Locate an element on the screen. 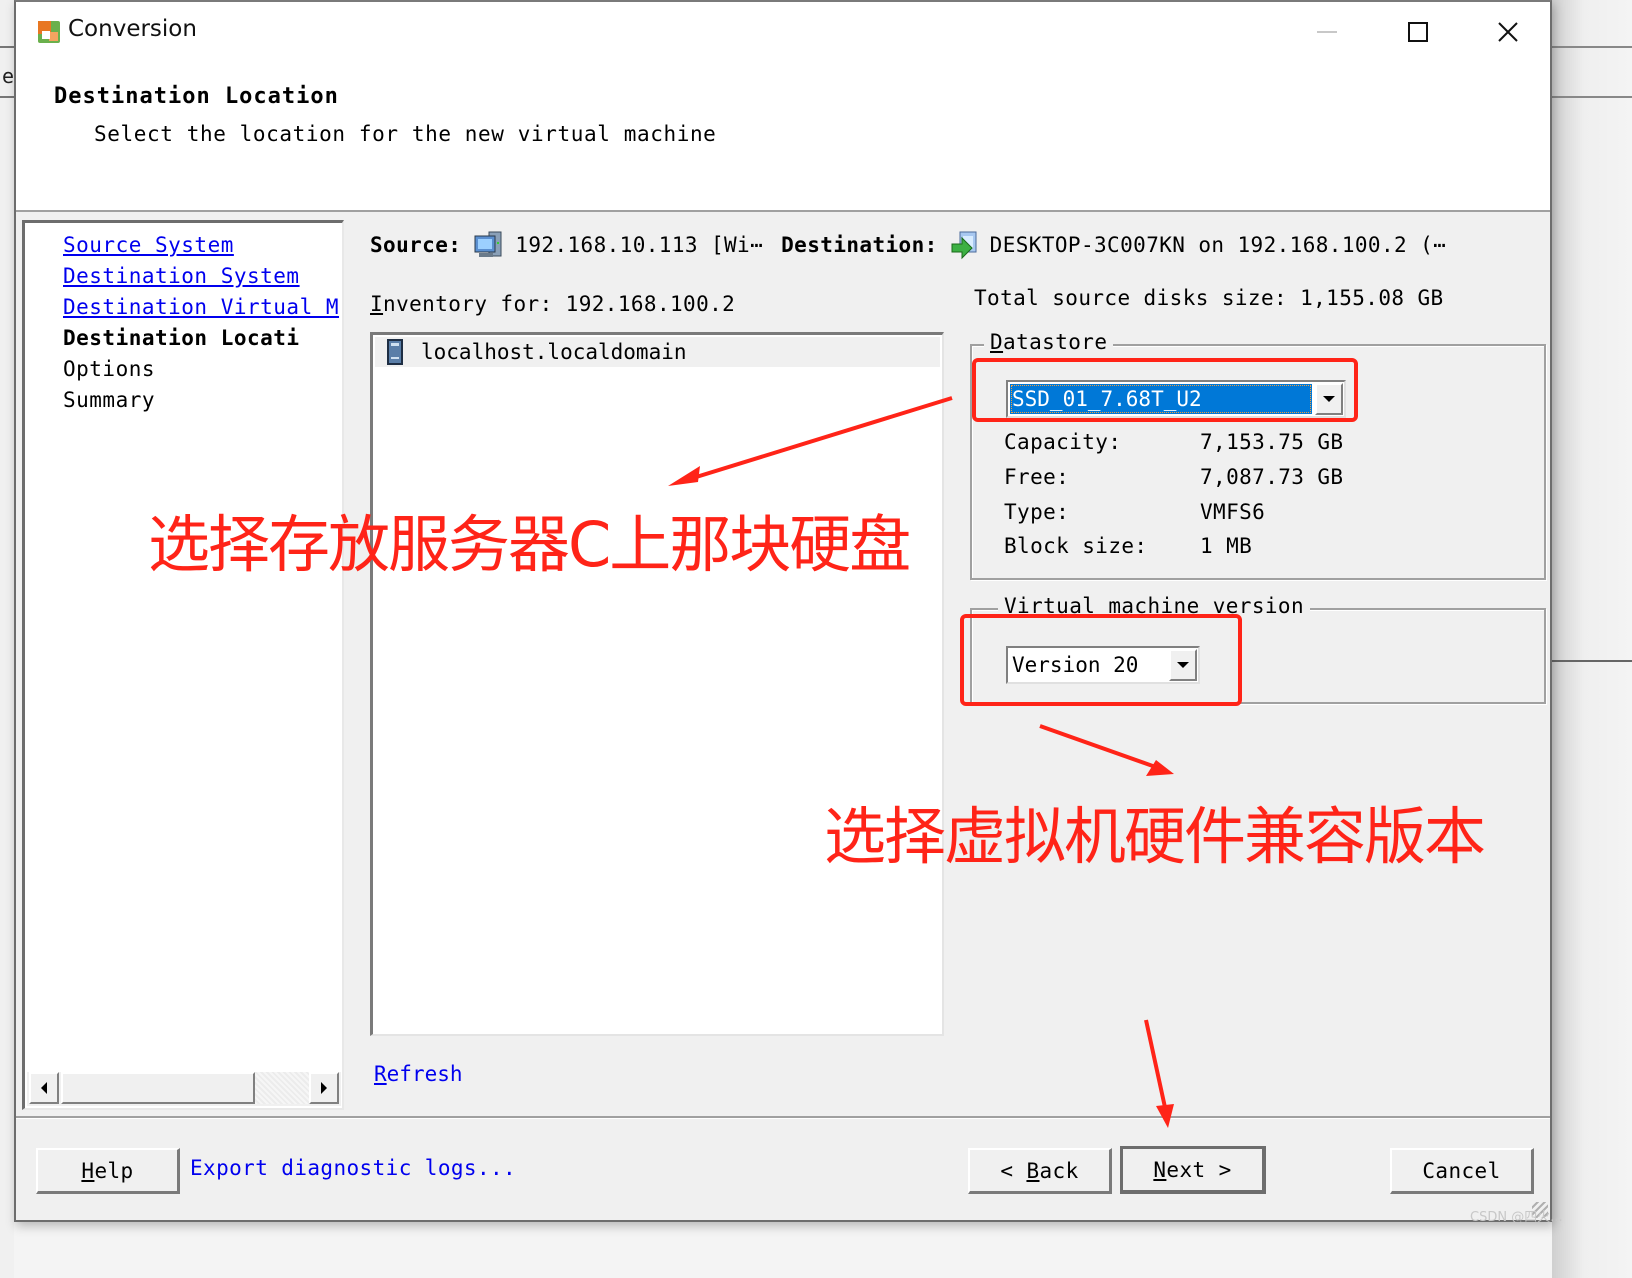  host-icon is located at coordinates (395, 352).